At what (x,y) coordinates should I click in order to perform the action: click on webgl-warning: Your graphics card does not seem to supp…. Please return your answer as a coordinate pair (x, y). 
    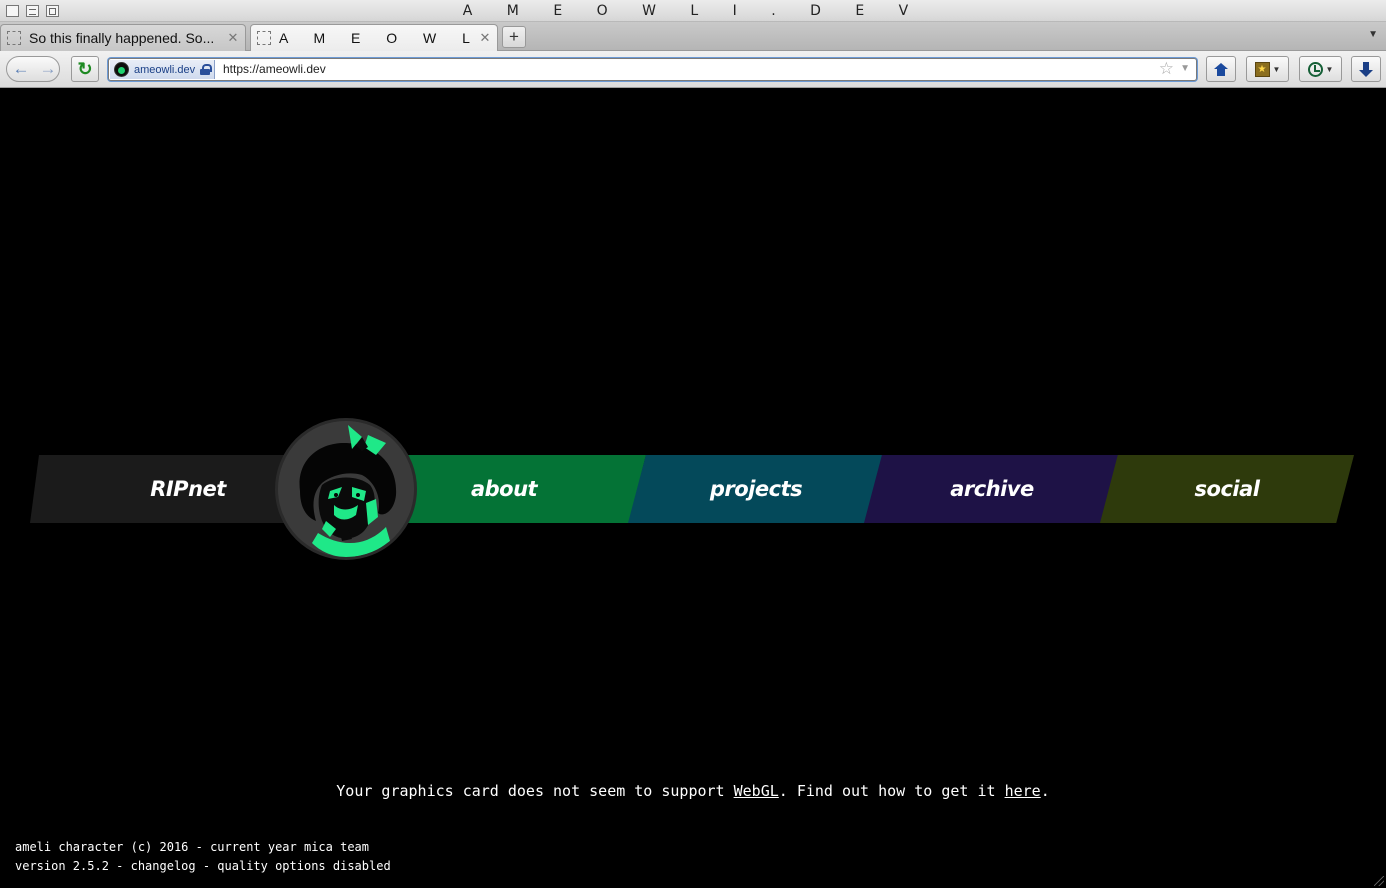
    Looking at the image, I should click on (693, 791).